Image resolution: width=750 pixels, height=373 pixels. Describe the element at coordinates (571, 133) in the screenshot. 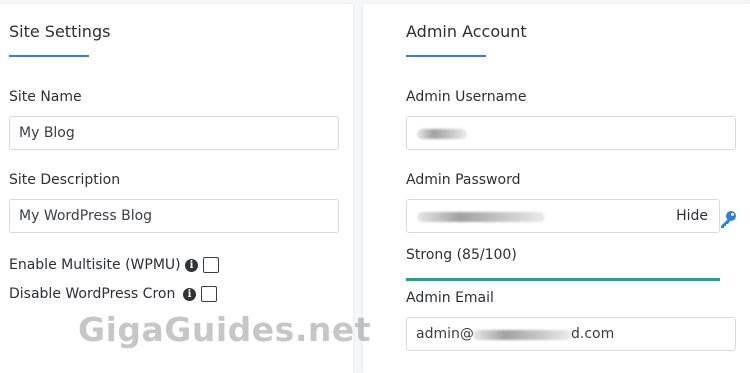

I see `admin-username-field` at that location.